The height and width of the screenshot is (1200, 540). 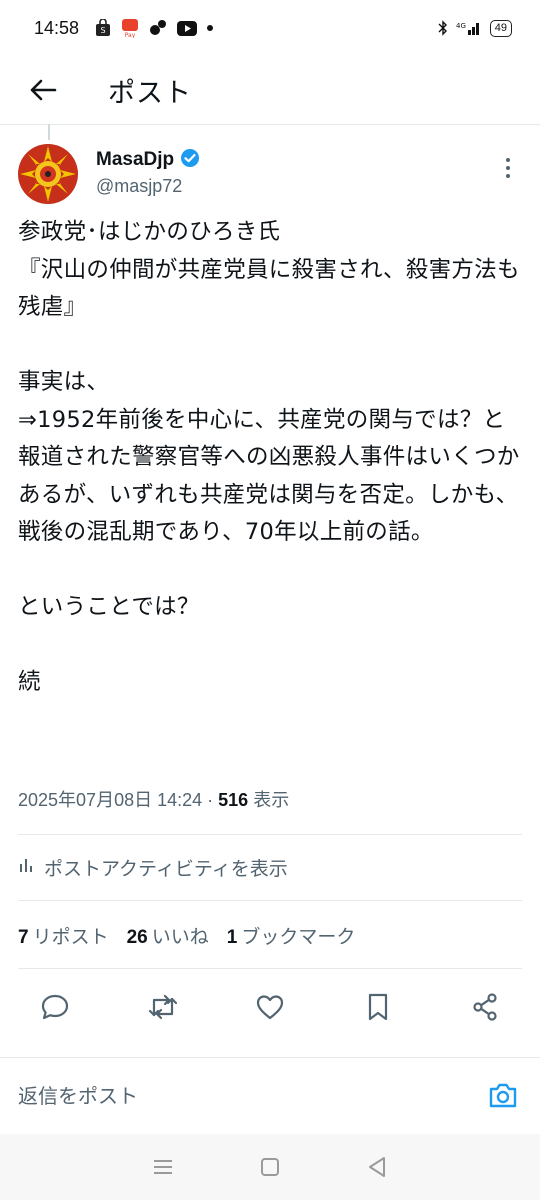 What do you see at coordinates (485, 1007) in the screenshot?
I see `share-icon` at bounding box center [485, 1007].